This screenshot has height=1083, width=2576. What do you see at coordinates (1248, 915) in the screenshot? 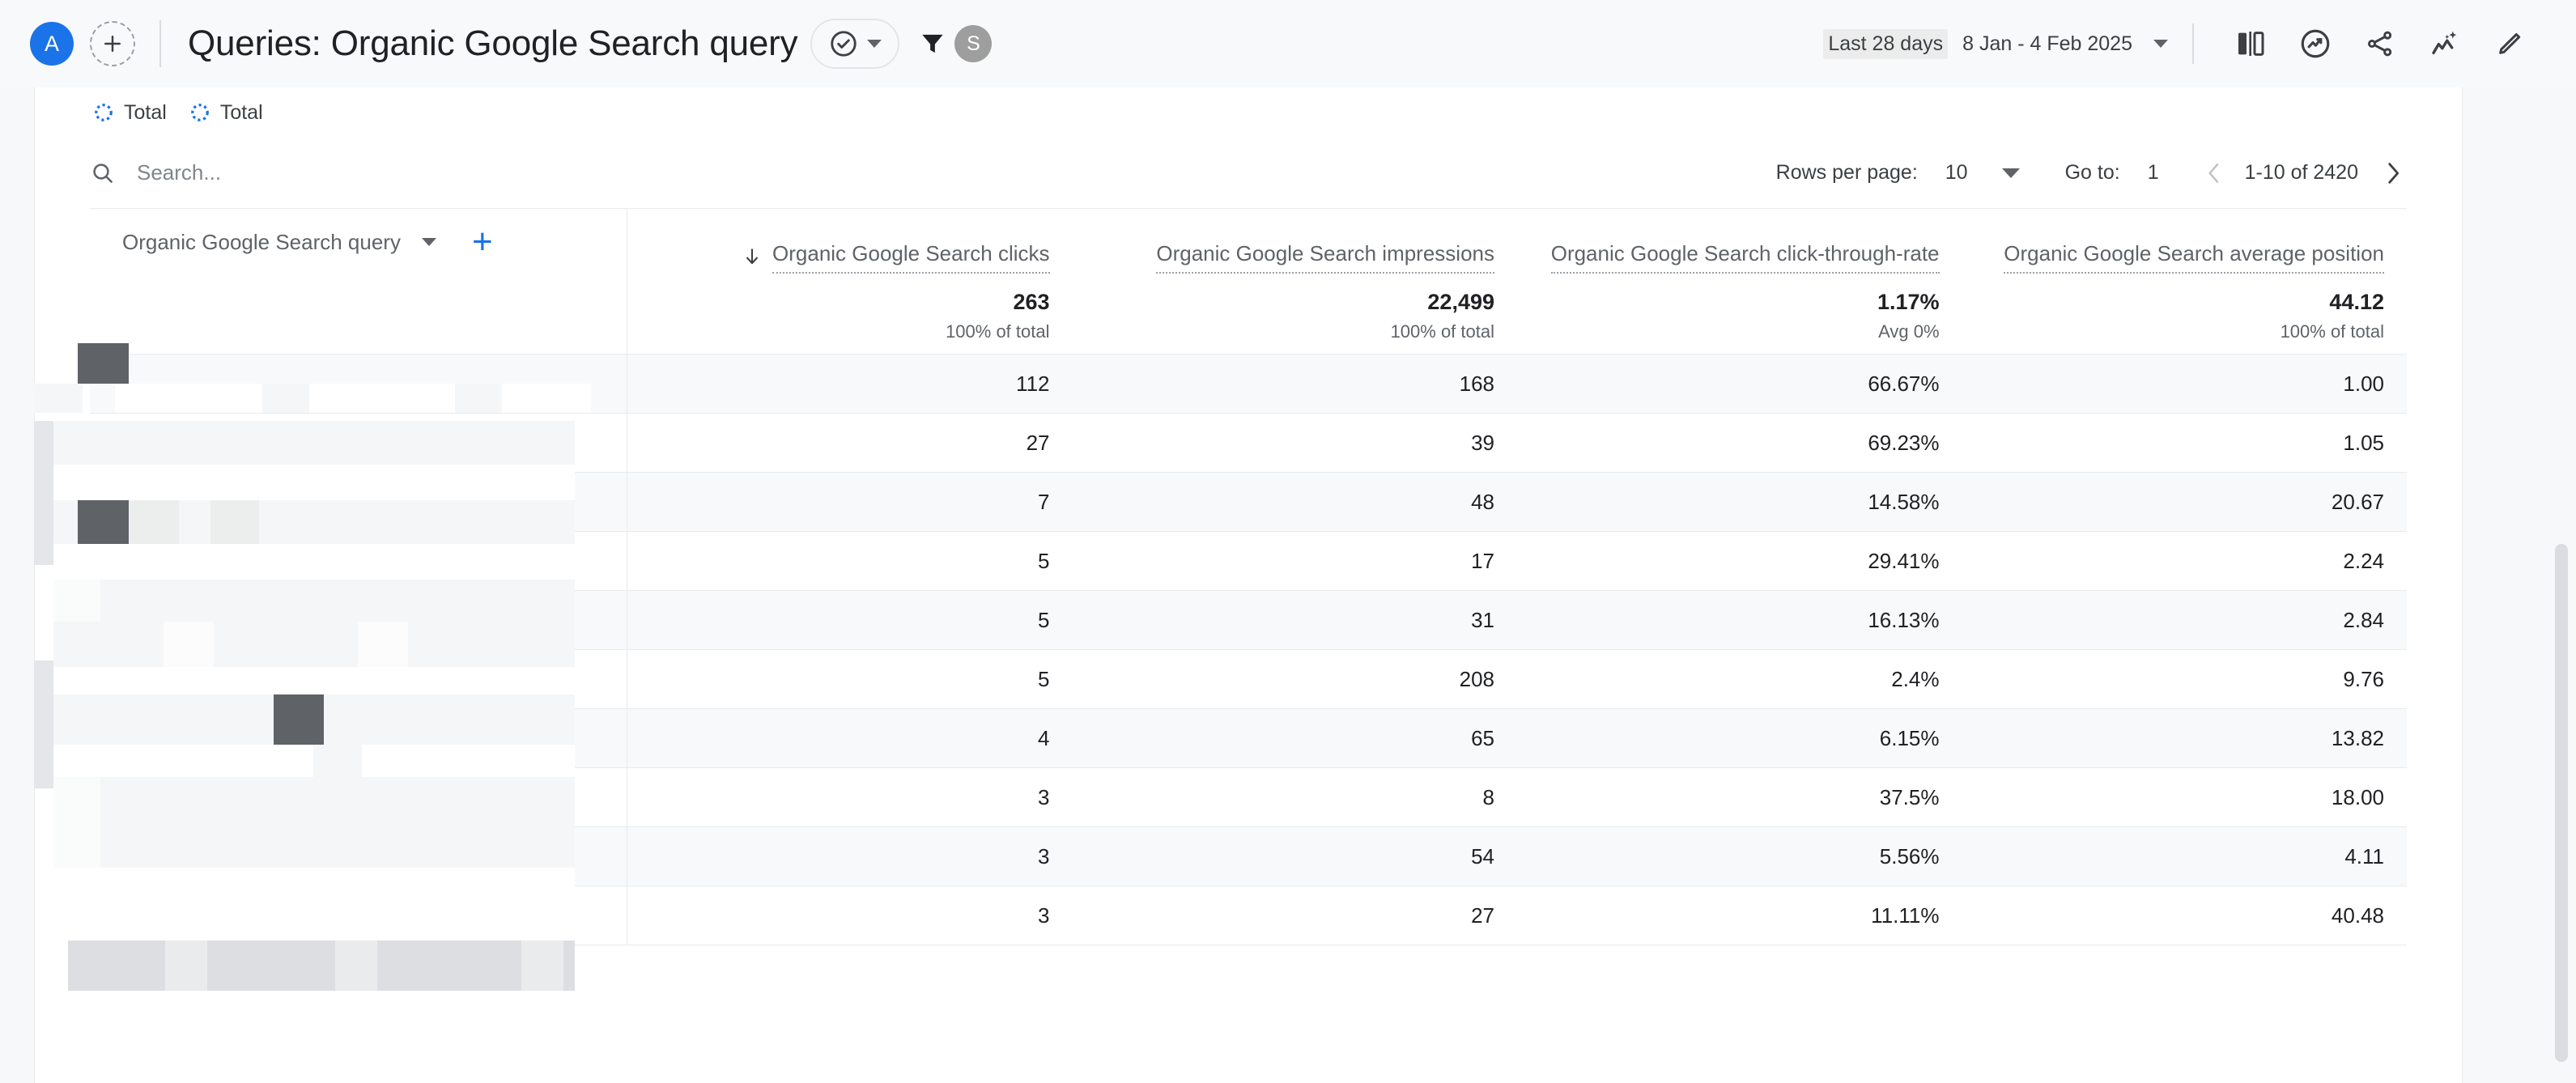
I see `table-row: 3 27 11.11% 40.48` at bounding box center [1248, 915].